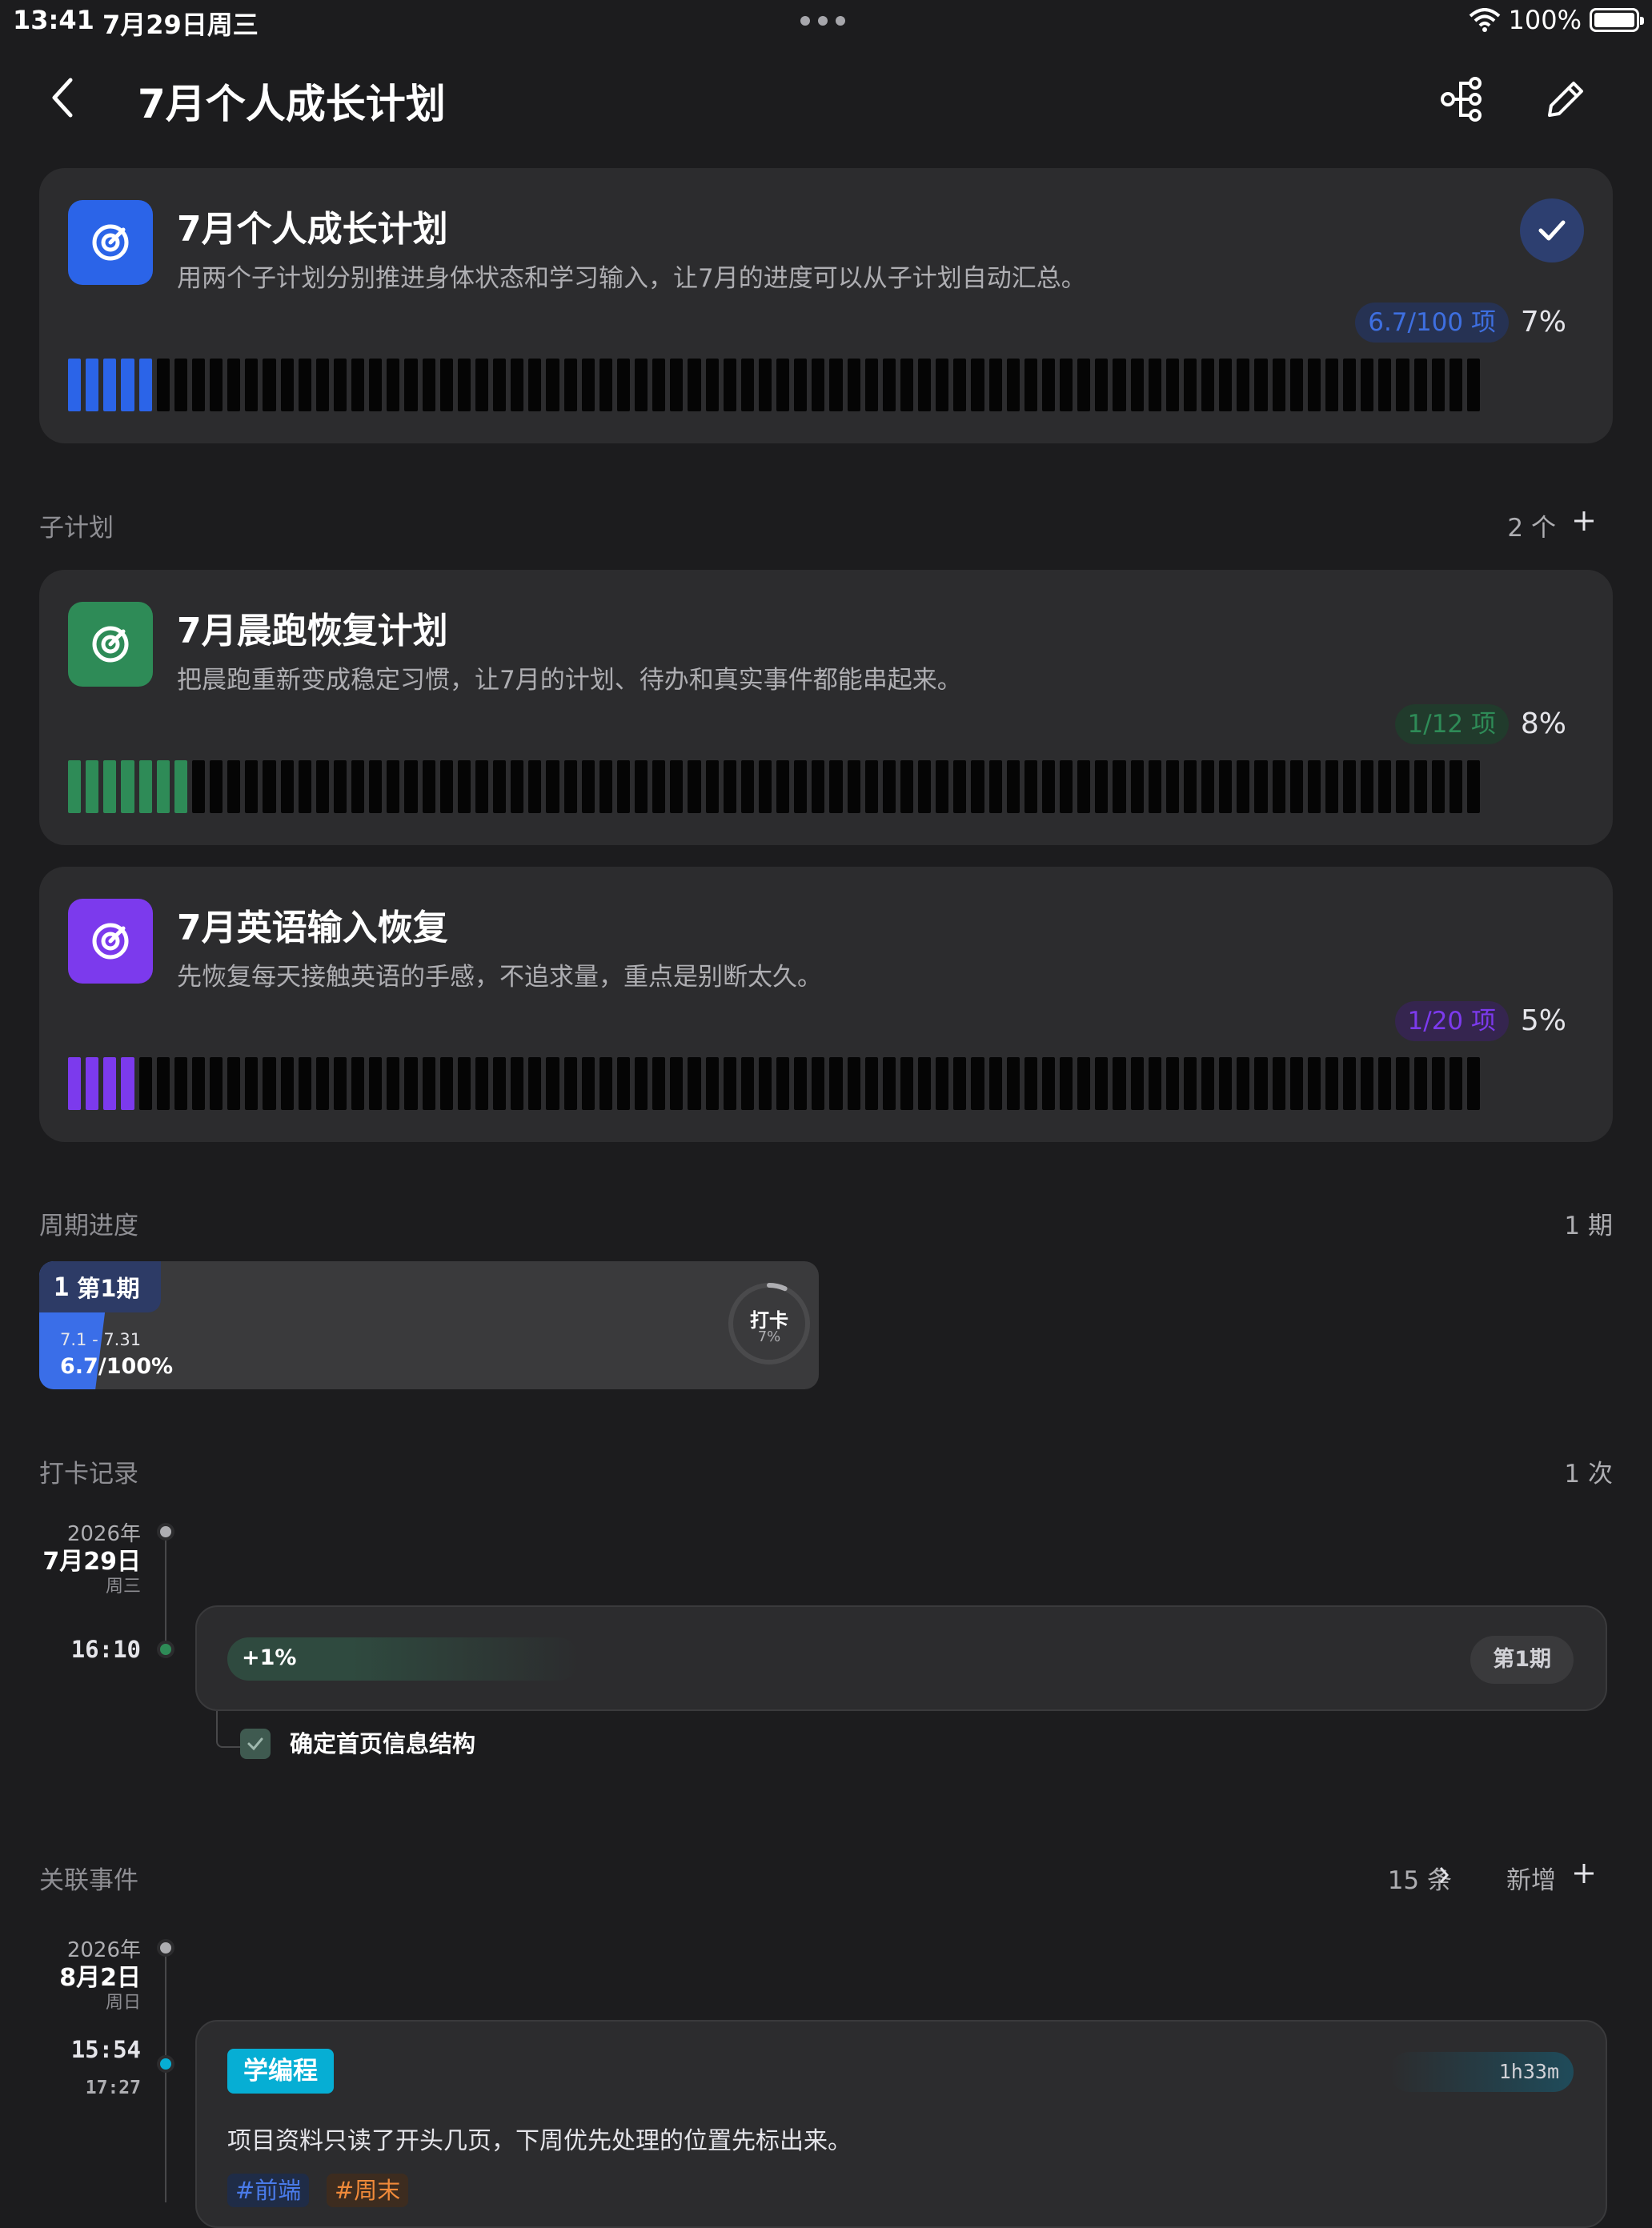  Describe the element at coordinates (1462, 100) in the screenshot. I see `mind-map-icon` at that location.